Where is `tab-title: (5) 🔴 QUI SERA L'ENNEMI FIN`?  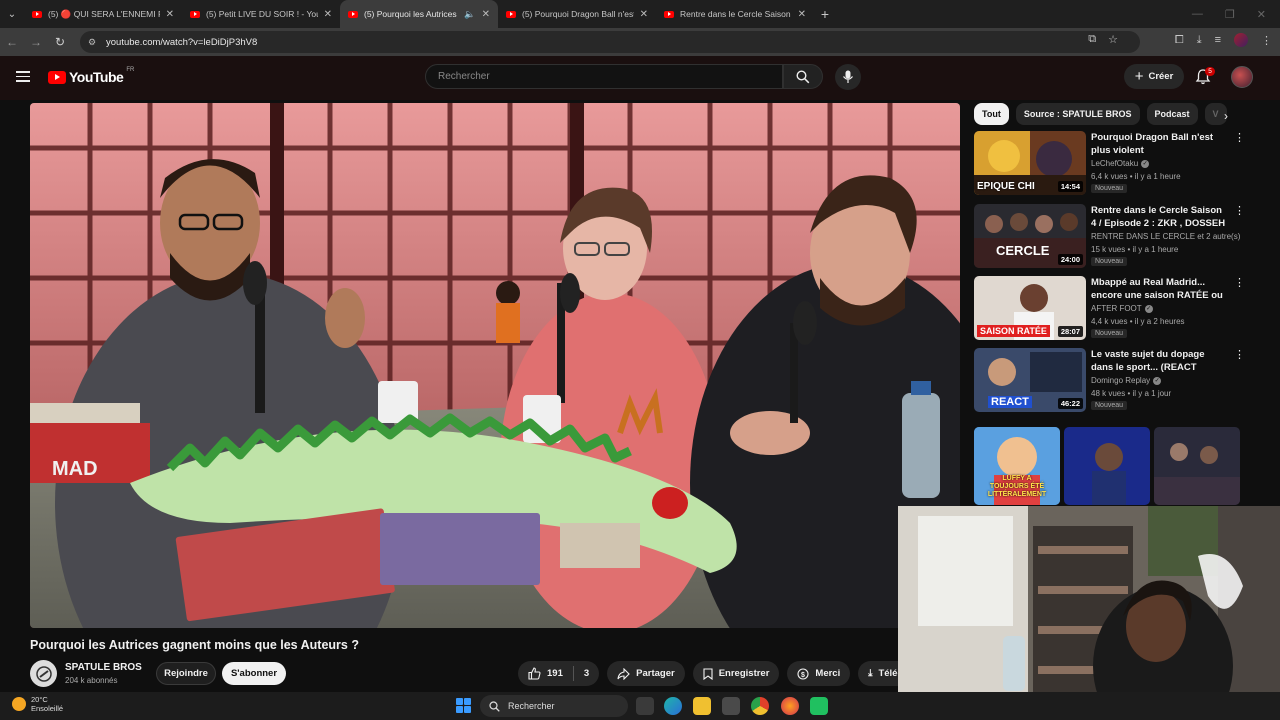
tab-title: (5) 🔴 QUI SERA L'ENNEMI FIN is located at coordinates (104, 13).